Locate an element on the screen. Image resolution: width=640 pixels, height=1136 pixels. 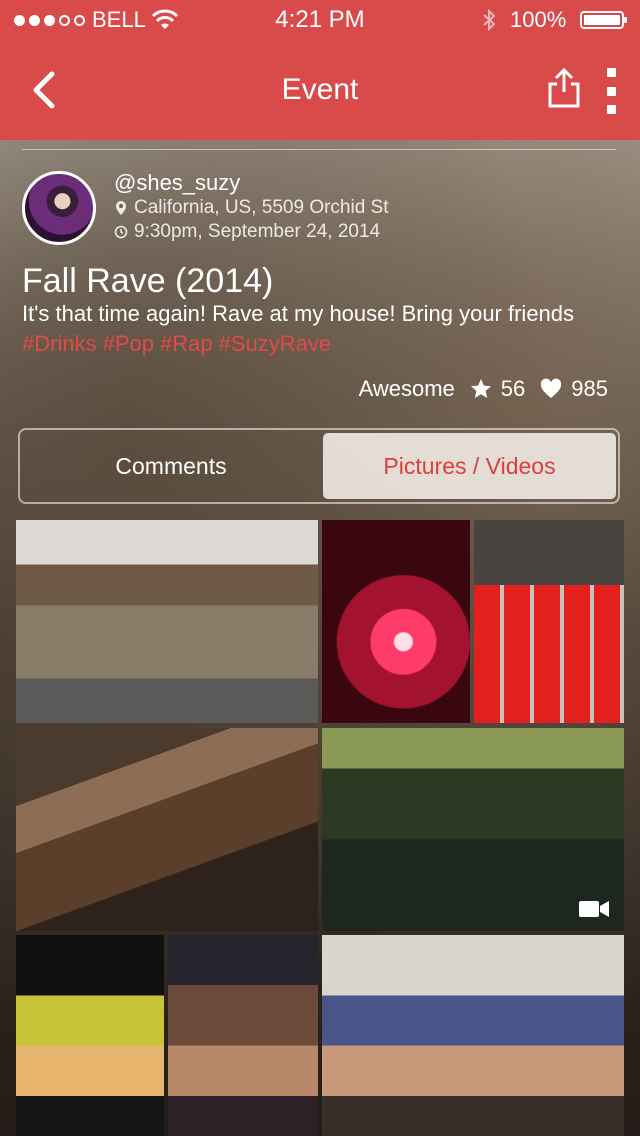
battery-icon is located at coordinates (603, 20).